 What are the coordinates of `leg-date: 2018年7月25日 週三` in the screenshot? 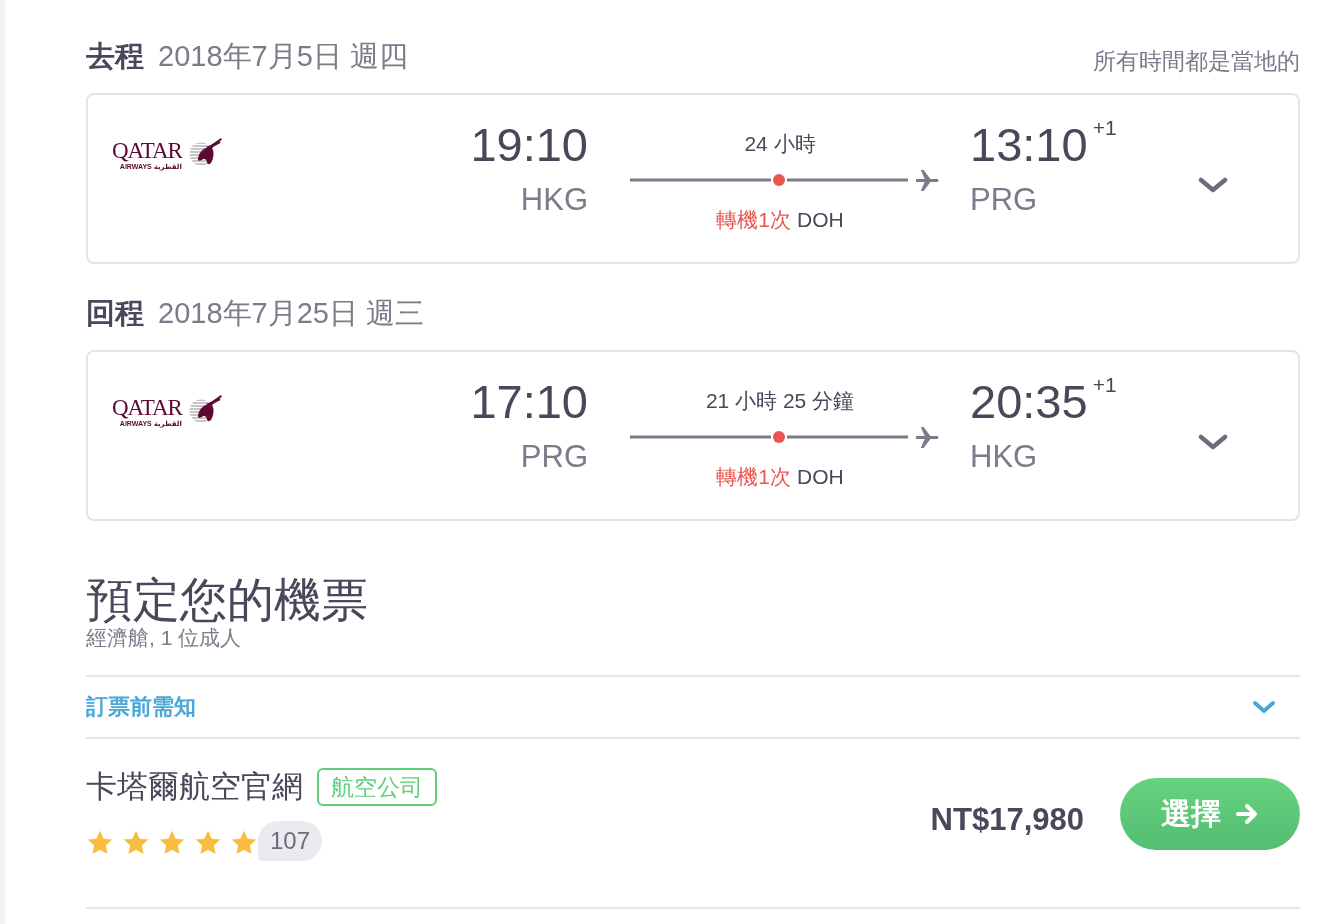 It's located at (291, 313).